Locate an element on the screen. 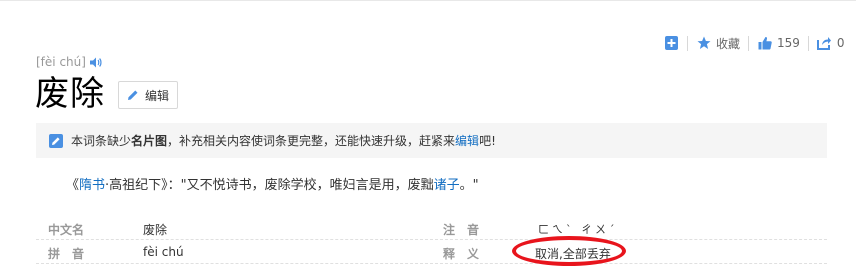 The height and width of the screenshot is (277, 856). share-button: 0 is located at coordinates (831, 43).